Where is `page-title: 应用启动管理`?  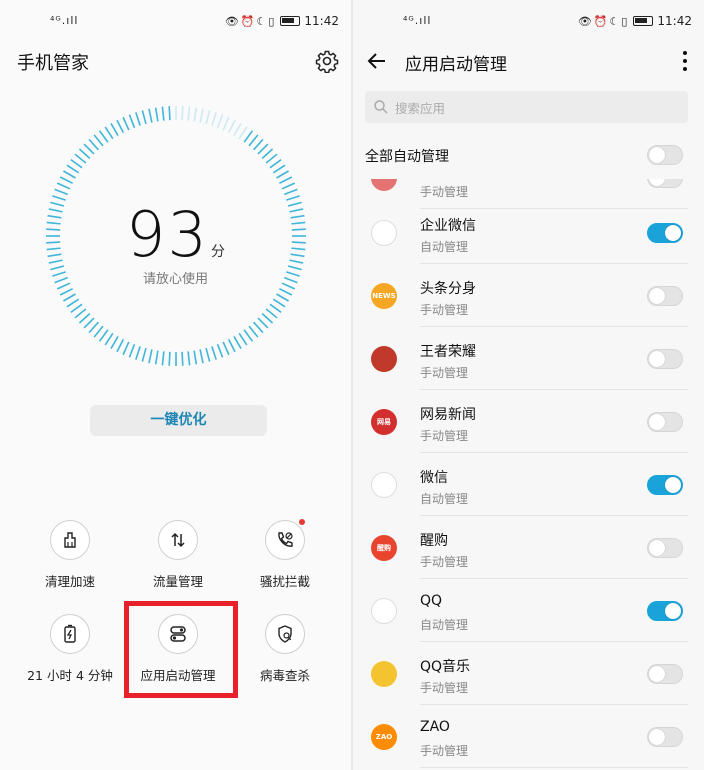 page-title: 应用启动管理 is located at coordinates (456, 65).